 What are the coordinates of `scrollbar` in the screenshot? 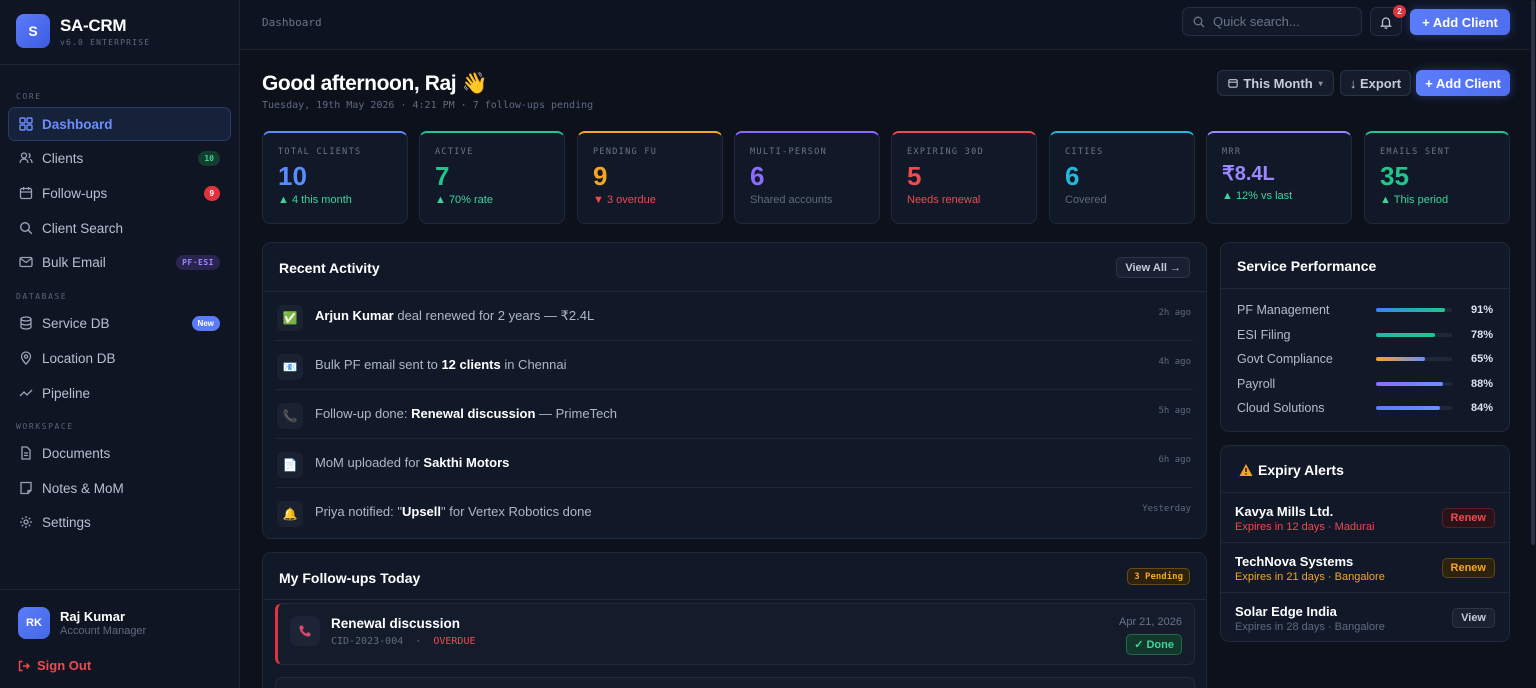 It's located at (1533, 344).